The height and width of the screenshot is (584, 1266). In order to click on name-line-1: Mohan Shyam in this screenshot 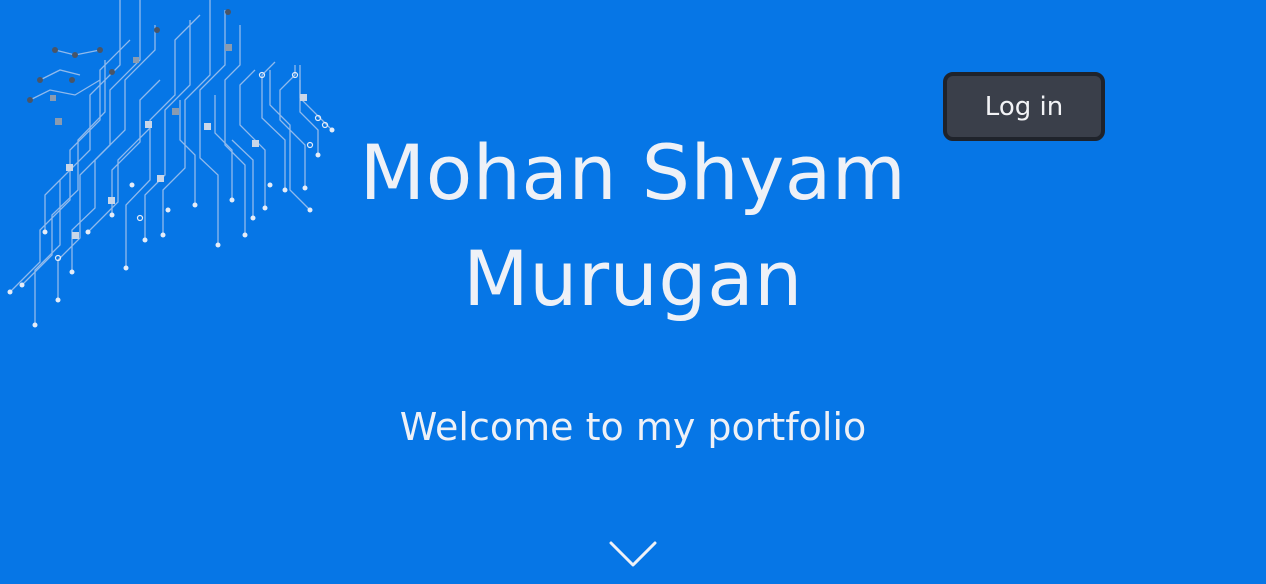, I will do `click(633, 172)`.